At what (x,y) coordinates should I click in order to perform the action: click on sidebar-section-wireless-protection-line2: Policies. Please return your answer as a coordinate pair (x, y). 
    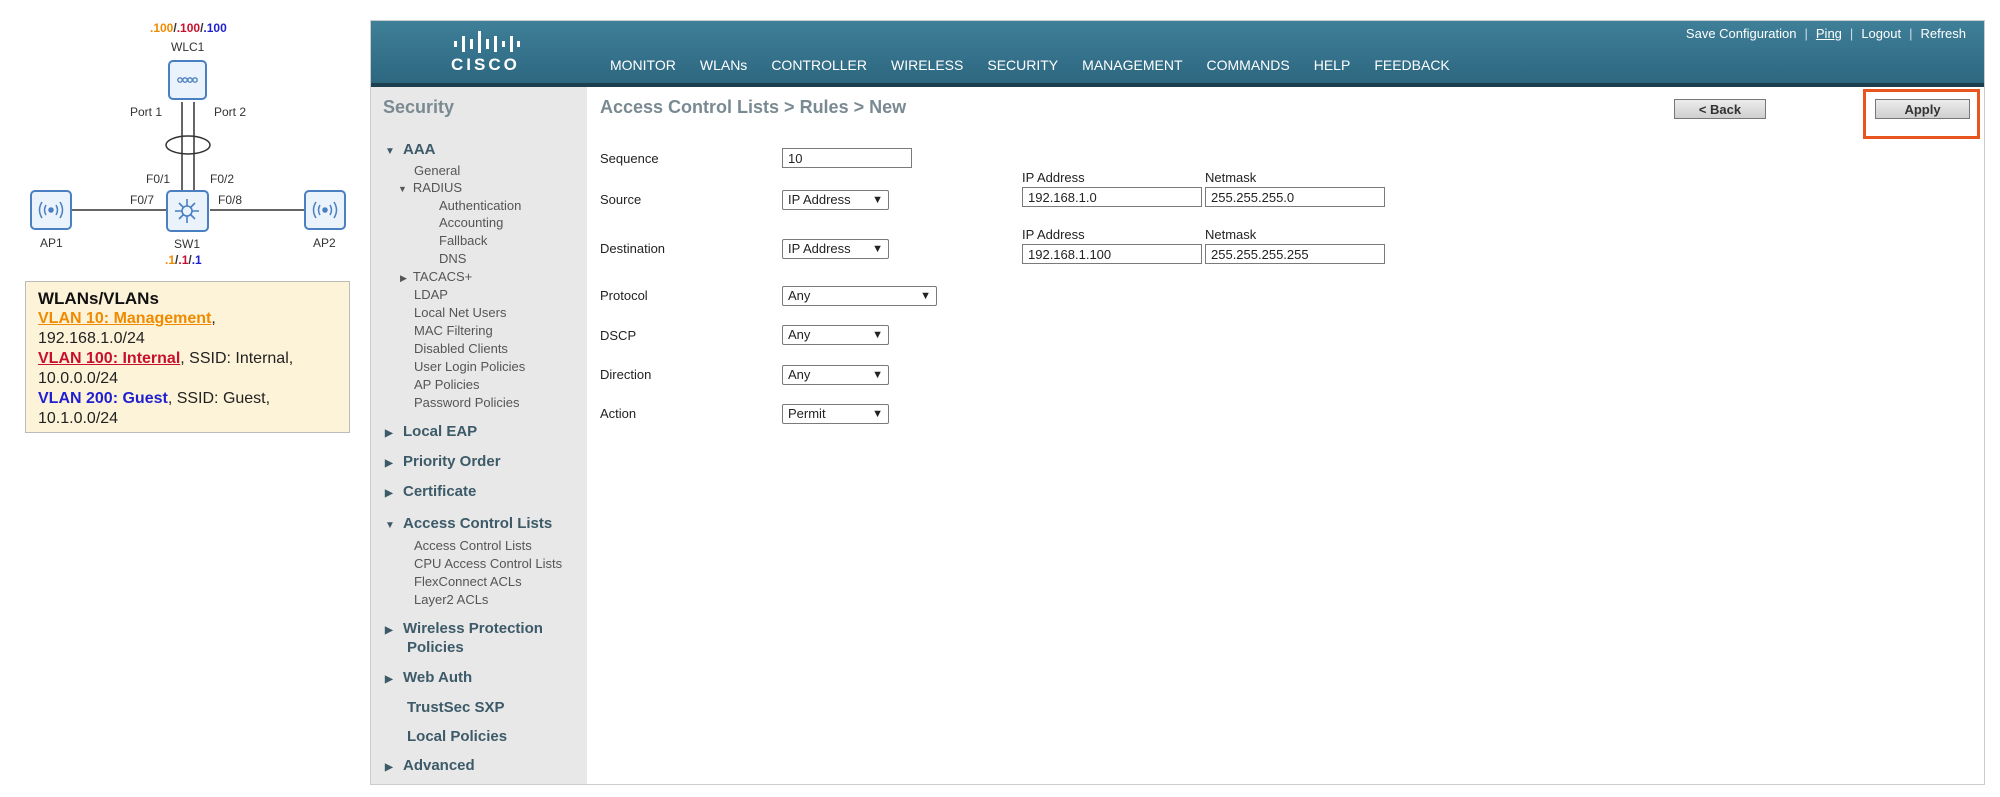
    Looking at the image, I should click on (435, 647).